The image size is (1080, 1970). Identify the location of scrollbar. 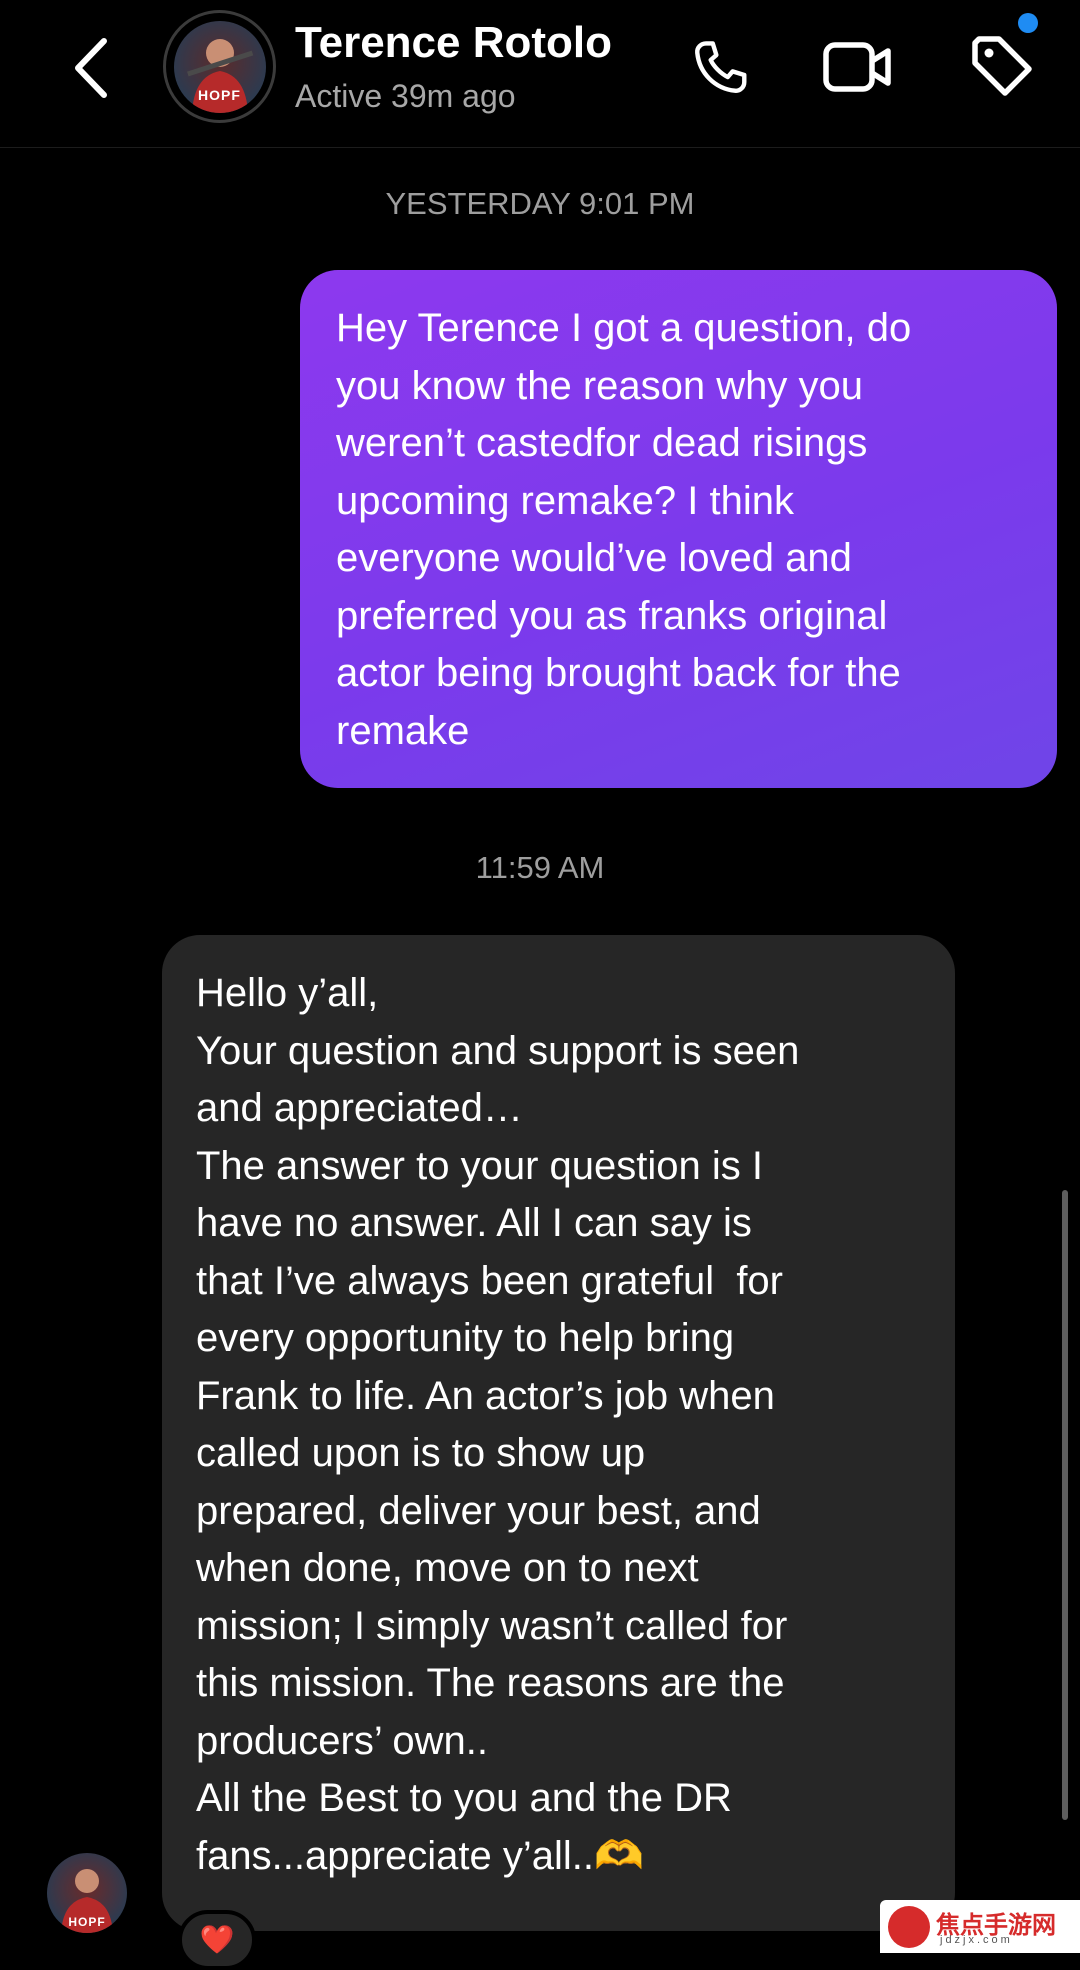
(1065, 1505).